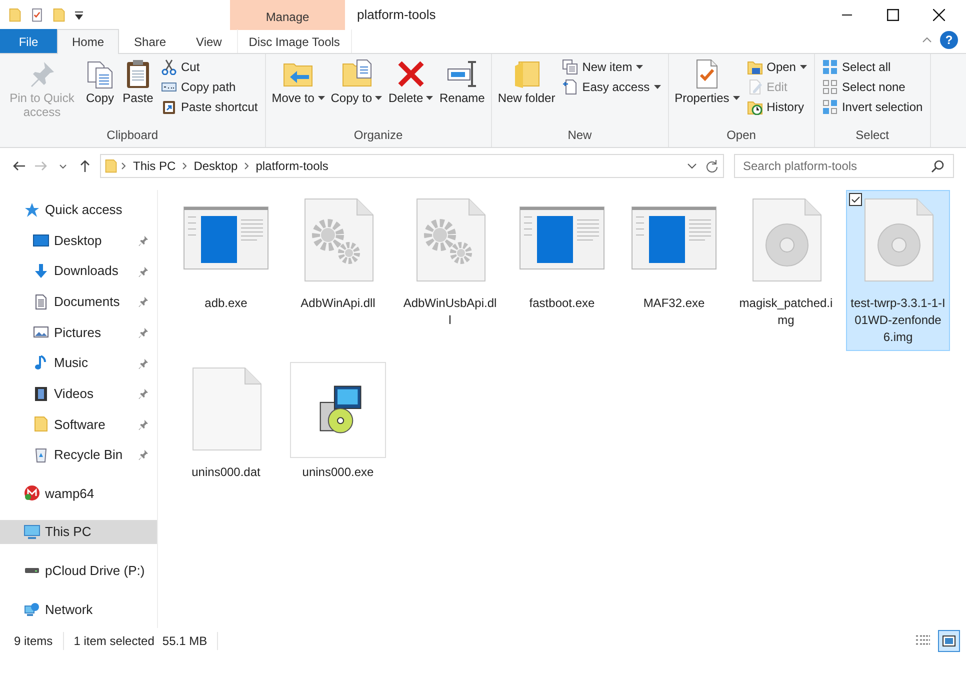 This screenshot has width=966, height=678. Describe the element at coordinates (169, 107) in the screenshot. I see `clipboard-icon` at that location.